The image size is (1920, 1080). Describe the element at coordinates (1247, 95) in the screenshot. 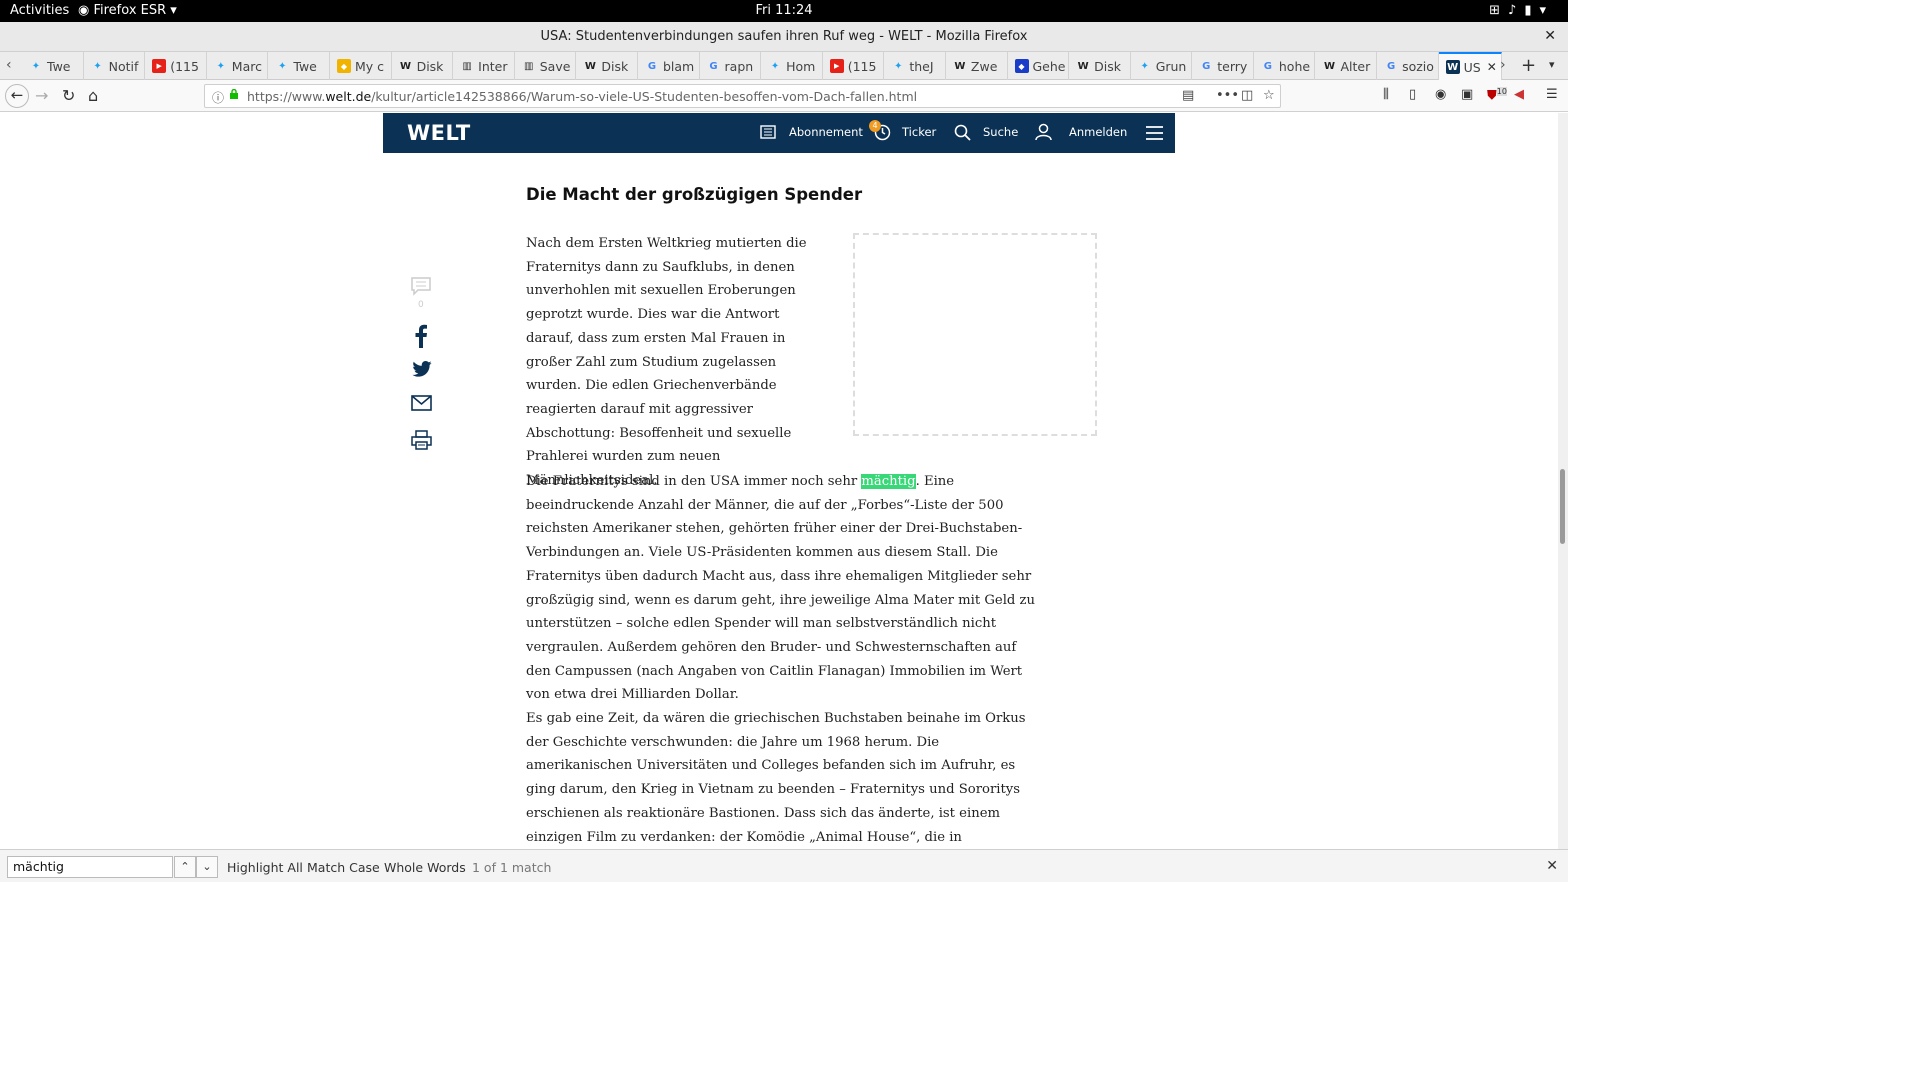

I see `pocket-icon: ◫` at that location.